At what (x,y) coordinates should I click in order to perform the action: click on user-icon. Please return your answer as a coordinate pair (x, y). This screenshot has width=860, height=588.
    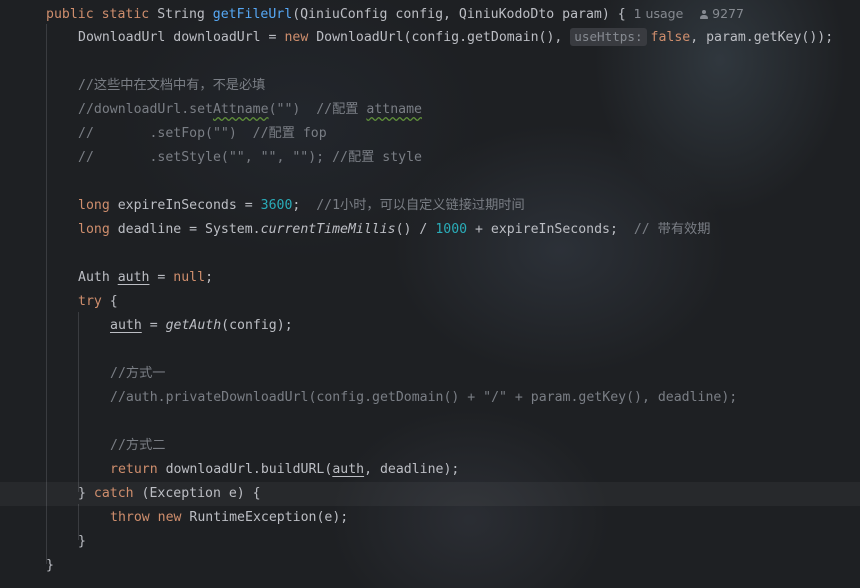
    Looking at the image, I should click on (704, 14).